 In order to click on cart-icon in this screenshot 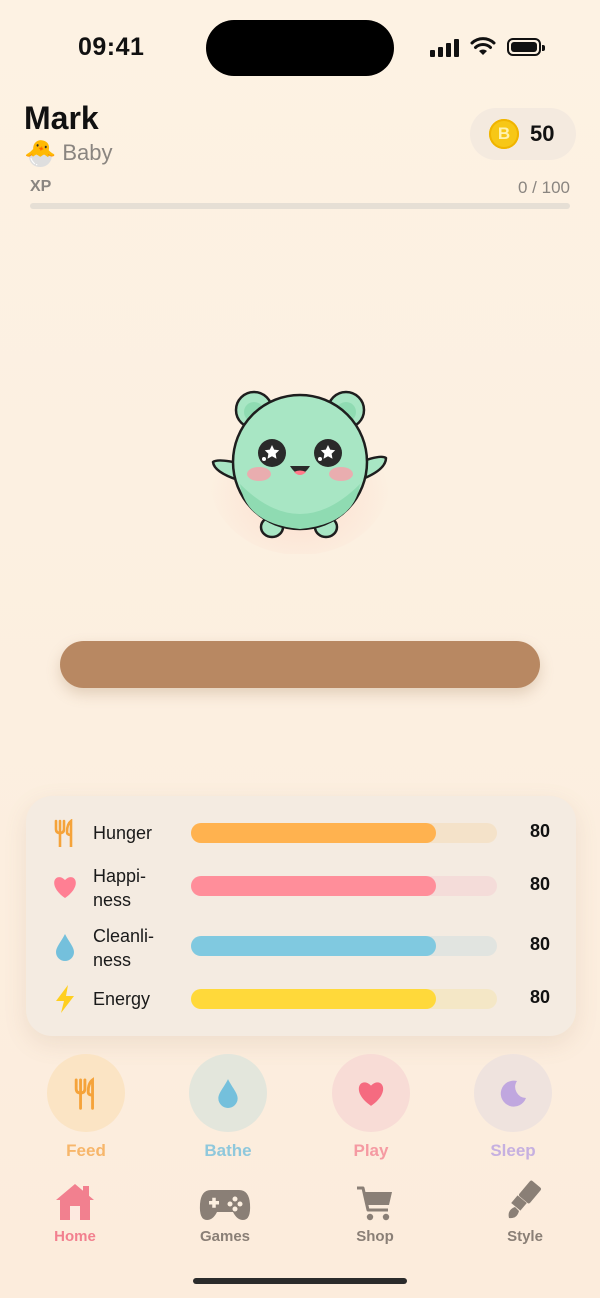, I will do `click(374, 1203)`.